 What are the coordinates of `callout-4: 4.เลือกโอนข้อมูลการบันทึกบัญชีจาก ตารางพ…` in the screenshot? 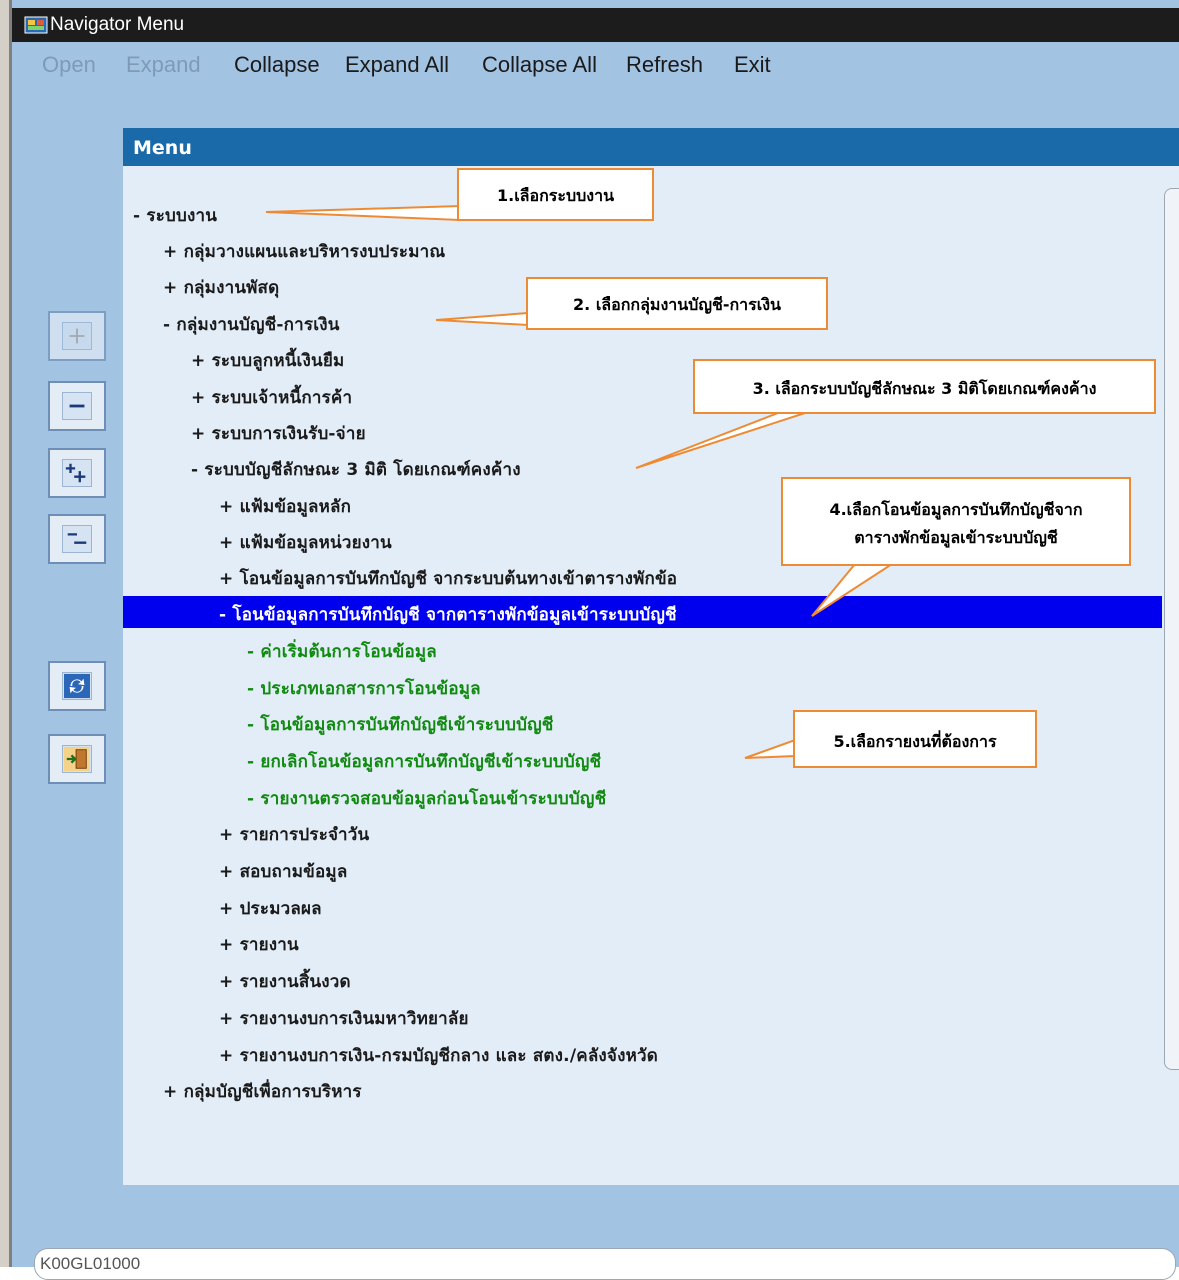 It's located at (956, 521).